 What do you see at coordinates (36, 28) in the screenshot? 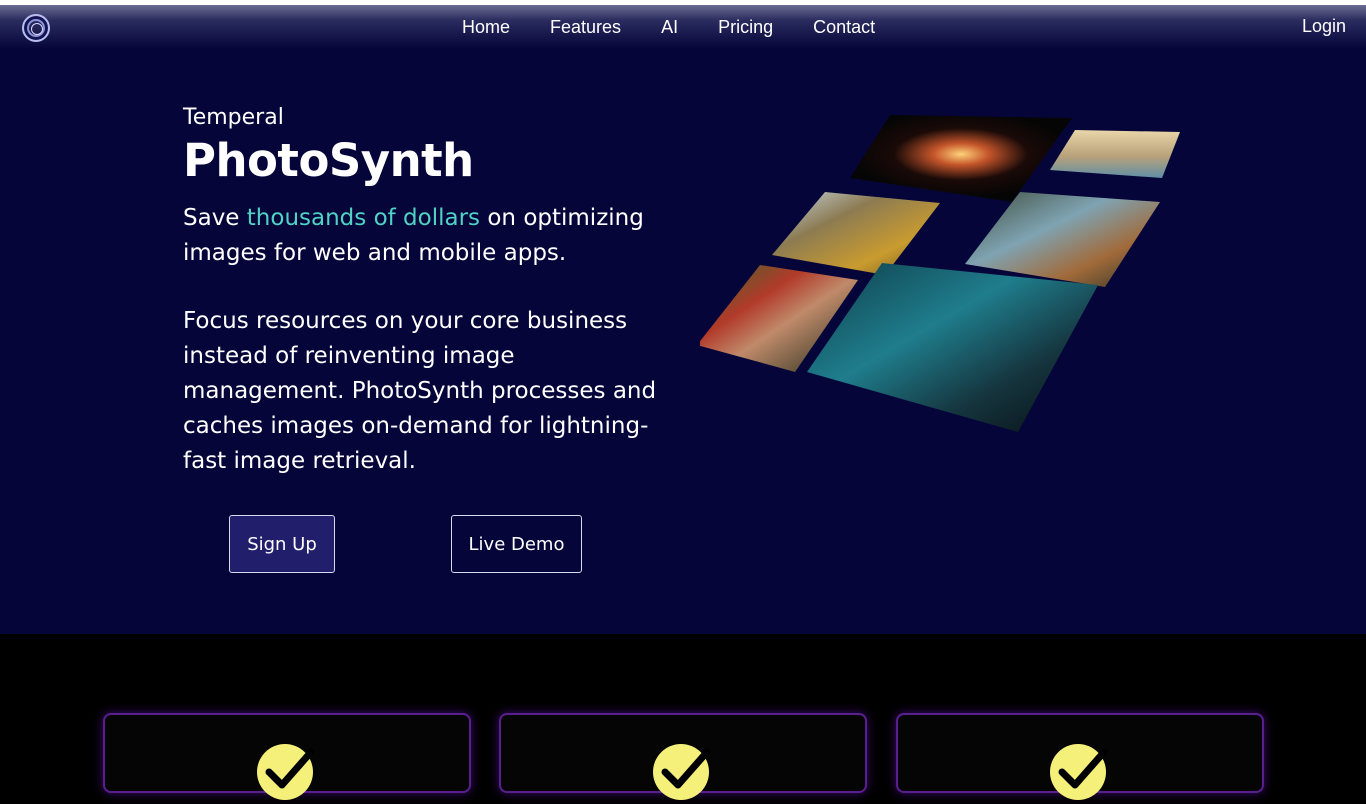
I see `logo-icon` at bounding box center [36, 28].